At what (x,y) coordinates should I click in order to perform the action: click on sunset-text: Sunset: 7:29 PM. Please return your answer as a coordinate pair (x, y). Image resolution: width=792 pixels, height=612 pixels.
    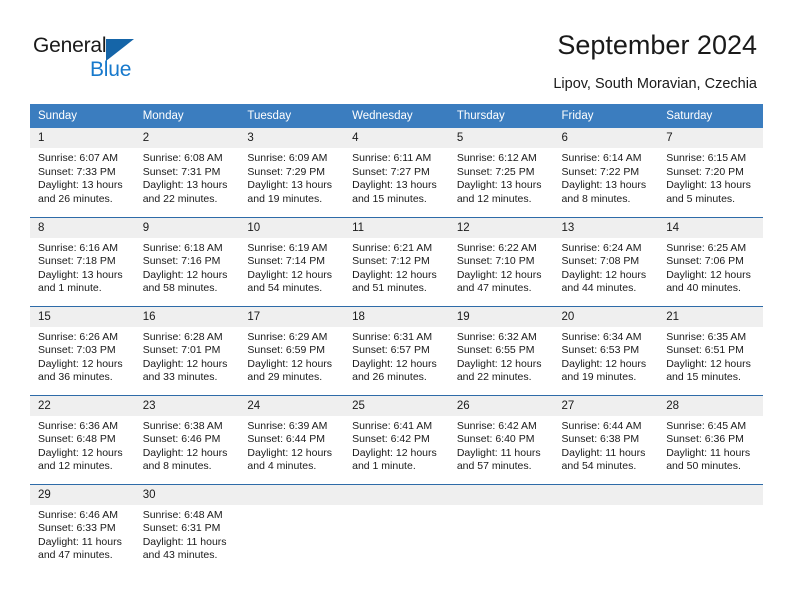
    Looking at the image, I should click on (286, 171).